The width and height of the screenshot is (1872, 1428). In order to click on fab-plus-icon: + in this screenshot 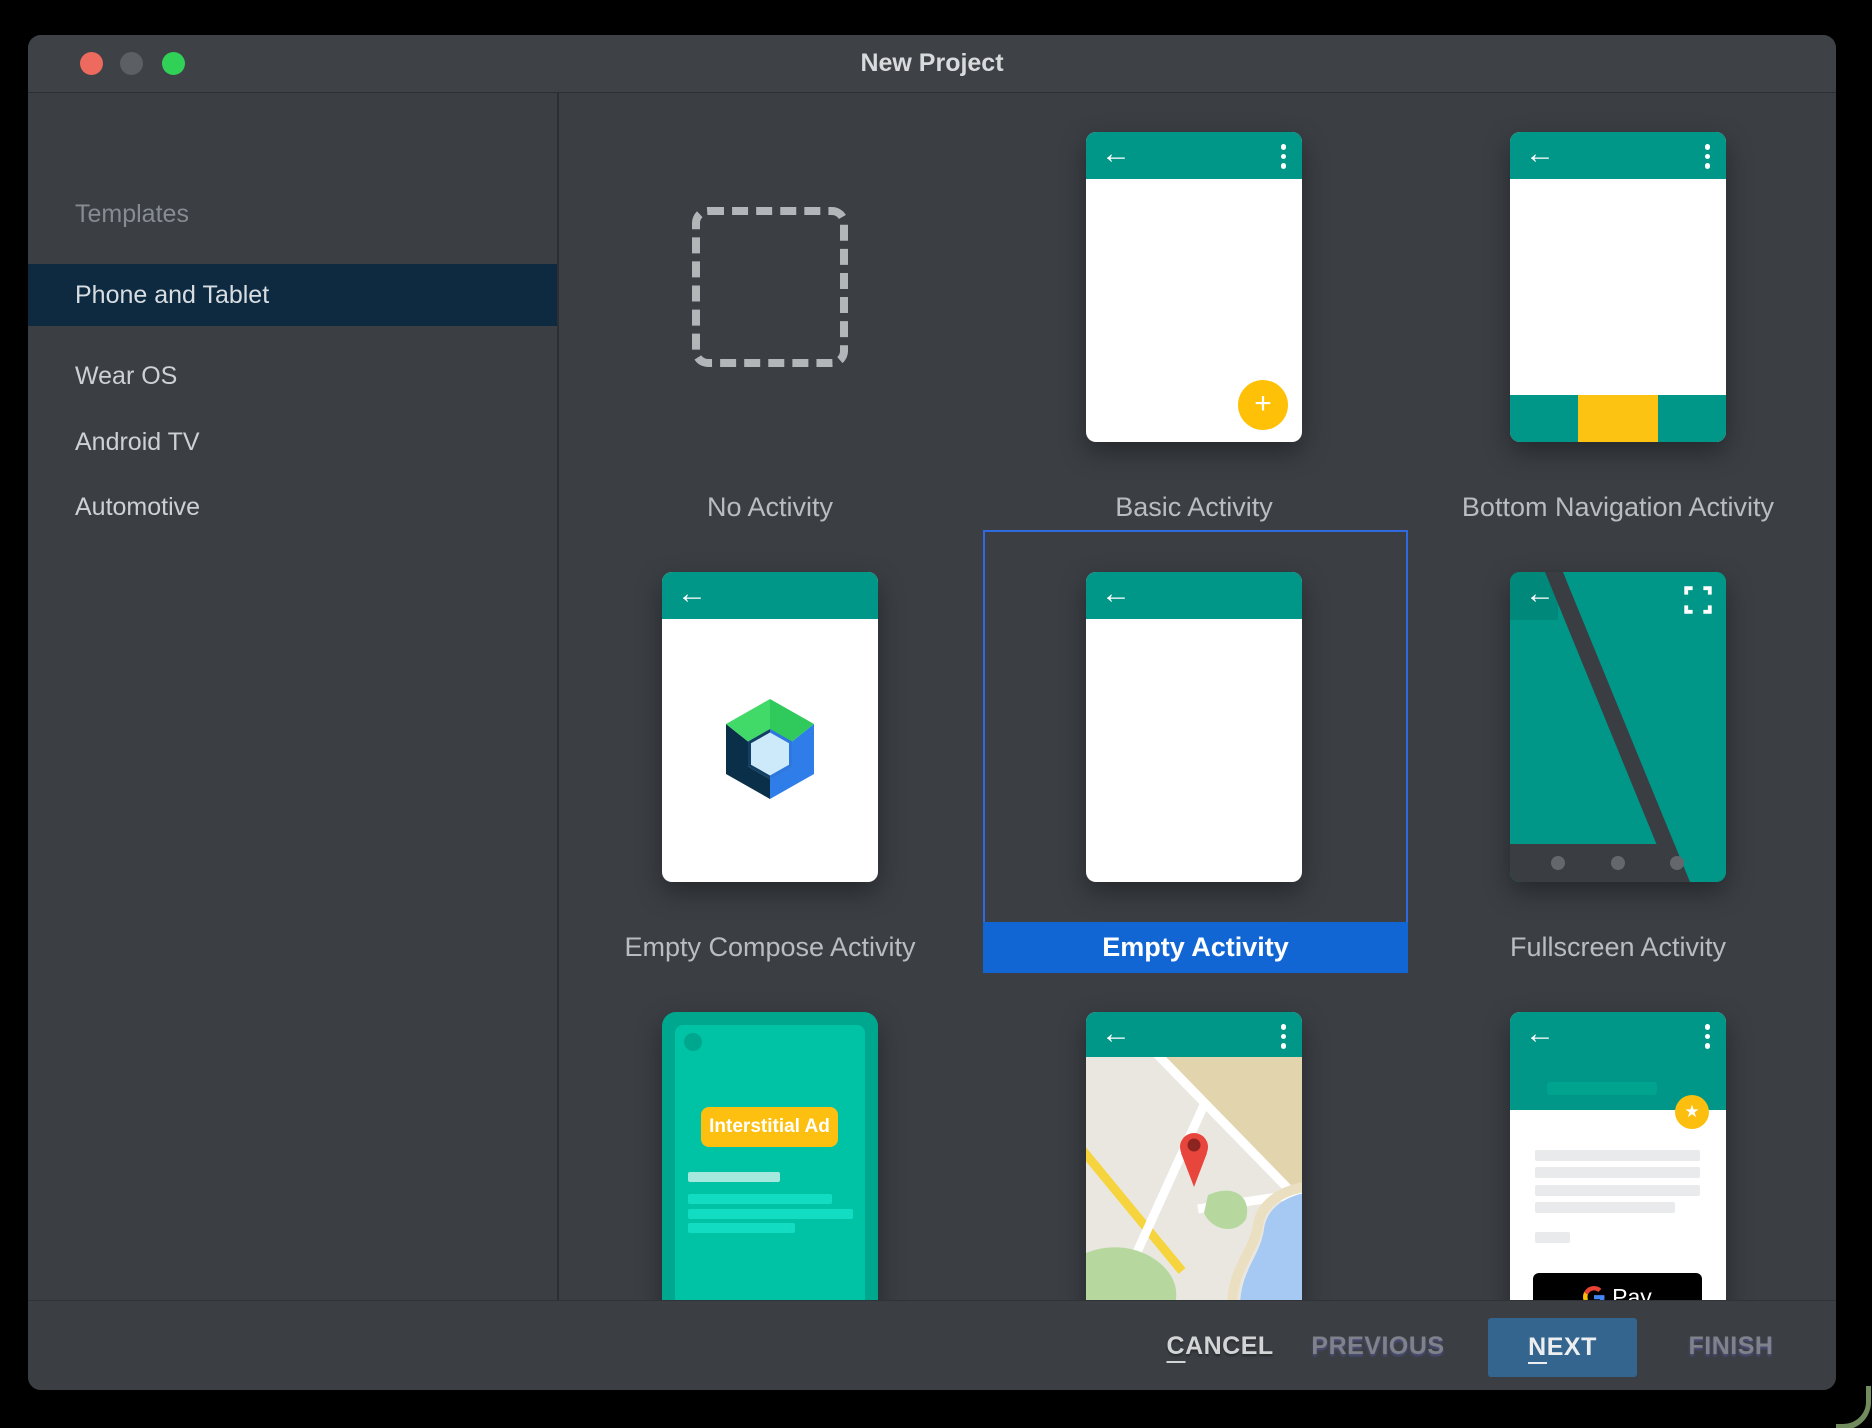, I will do `click(1263, 405)`.